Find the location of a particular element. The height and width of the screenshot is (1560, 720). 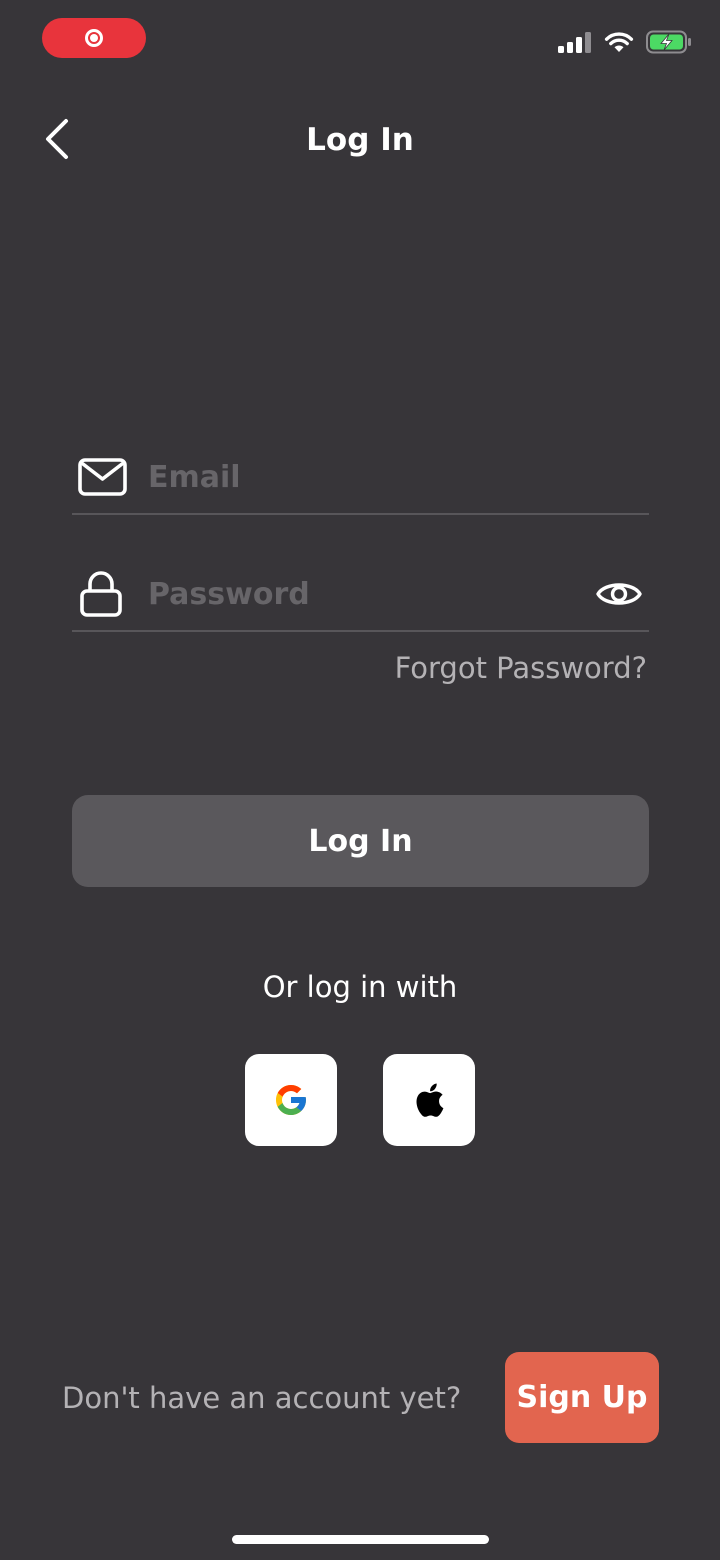

eye-icon is located at coordinates (619, 594).